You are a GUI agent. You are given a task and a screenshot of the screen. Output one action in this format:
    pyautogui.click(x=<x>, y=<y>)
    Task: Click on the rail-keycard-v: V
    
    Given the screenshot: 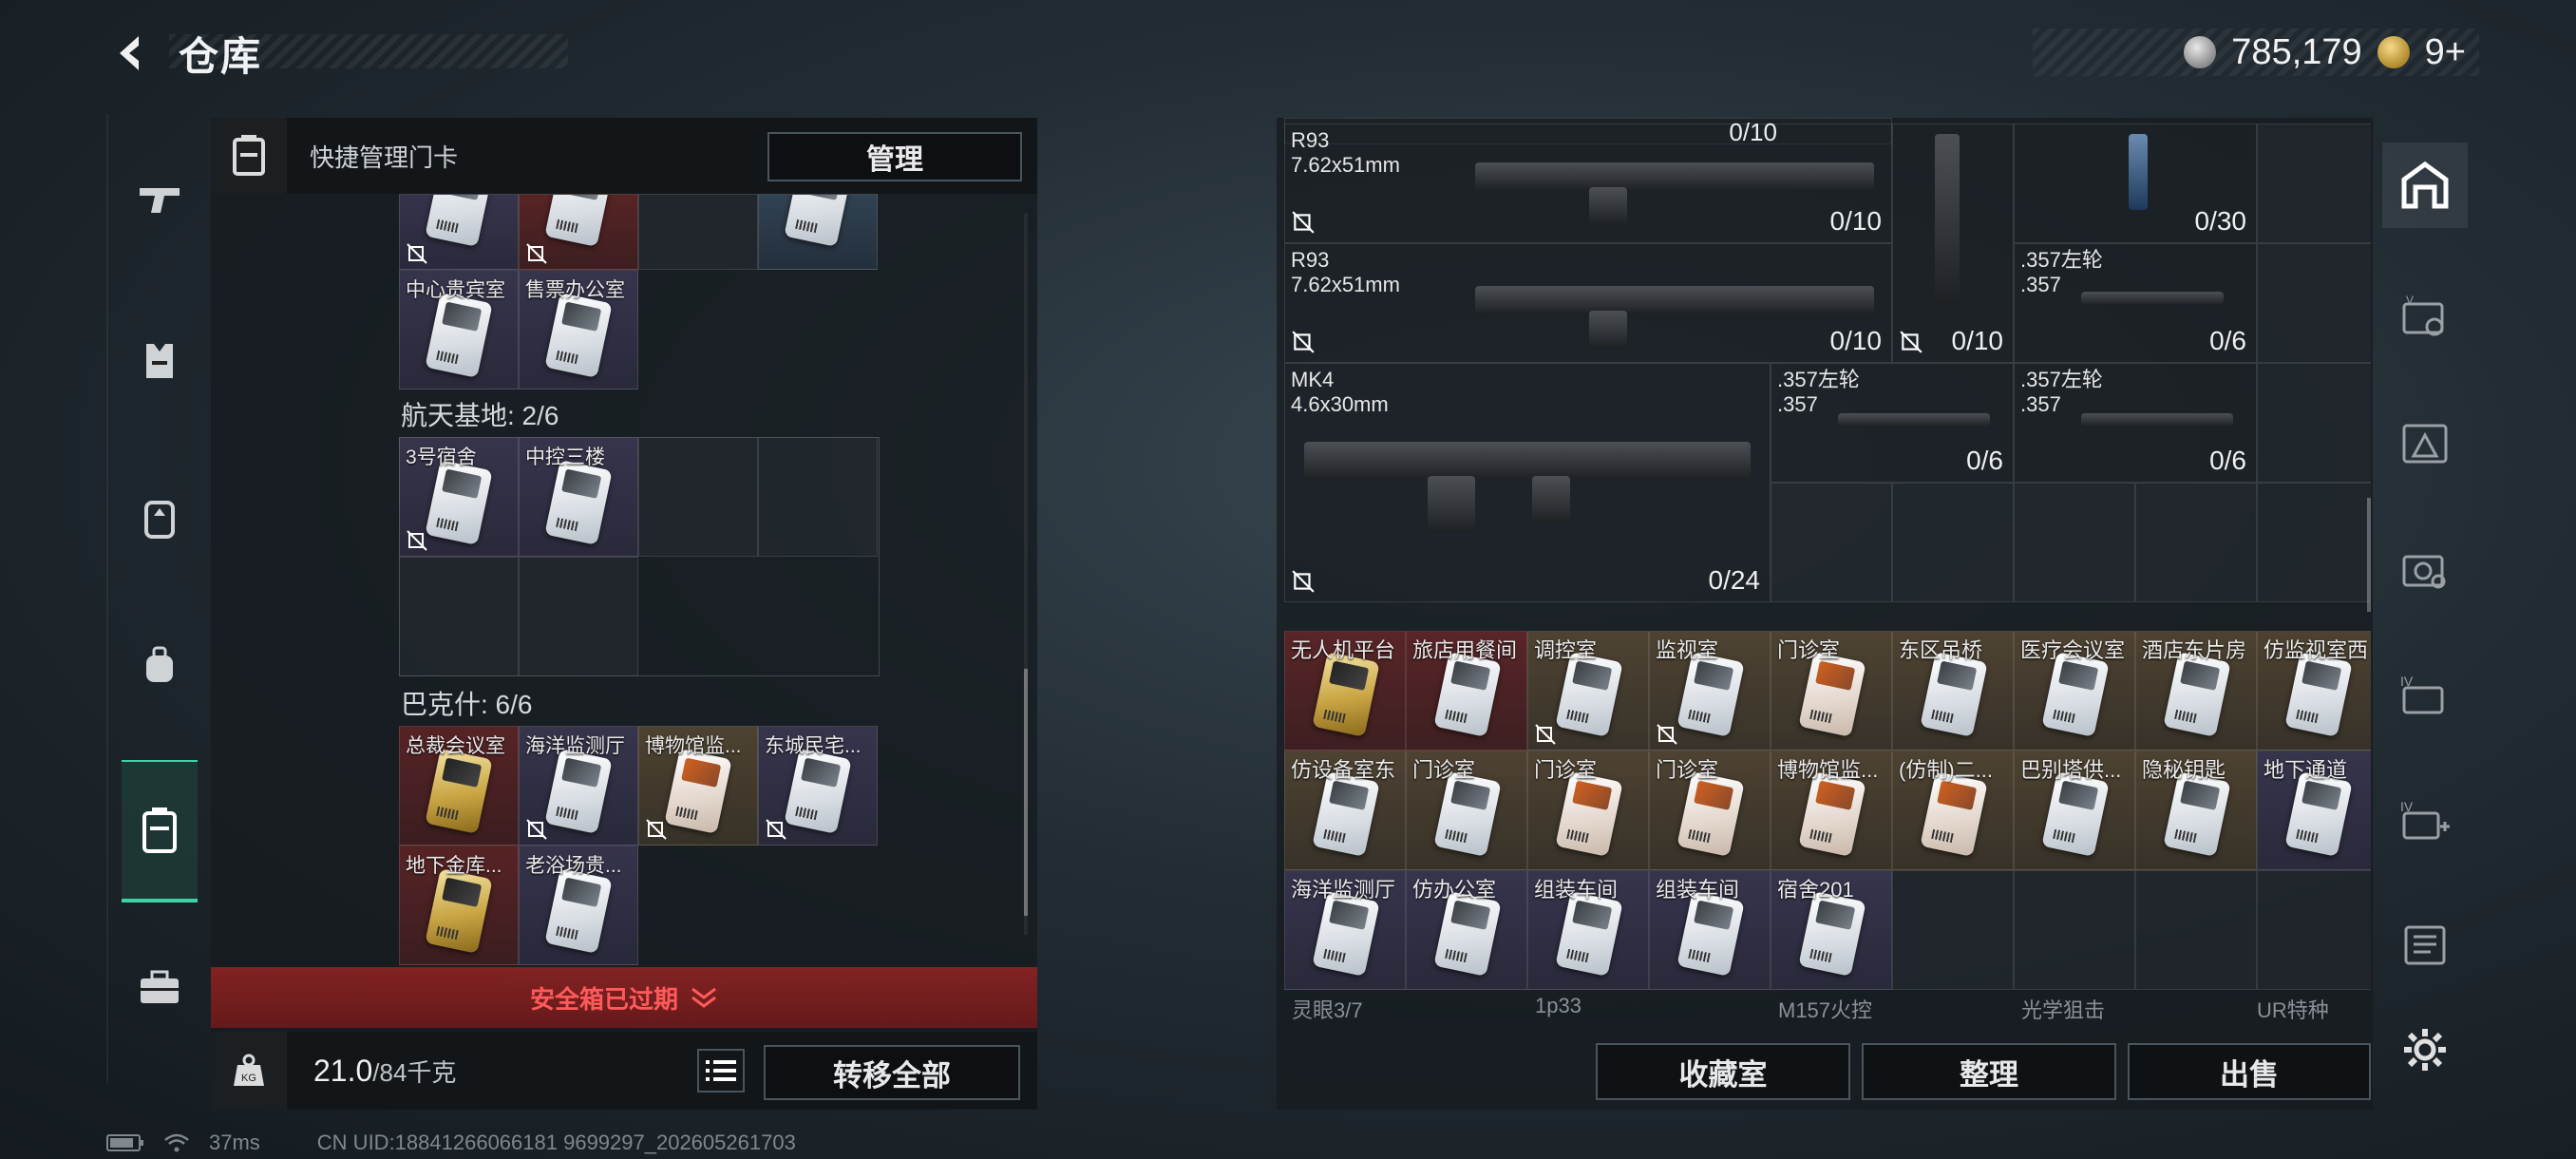 What is the action you would take?
    pyautogui.click(x=2425, y=318)
    